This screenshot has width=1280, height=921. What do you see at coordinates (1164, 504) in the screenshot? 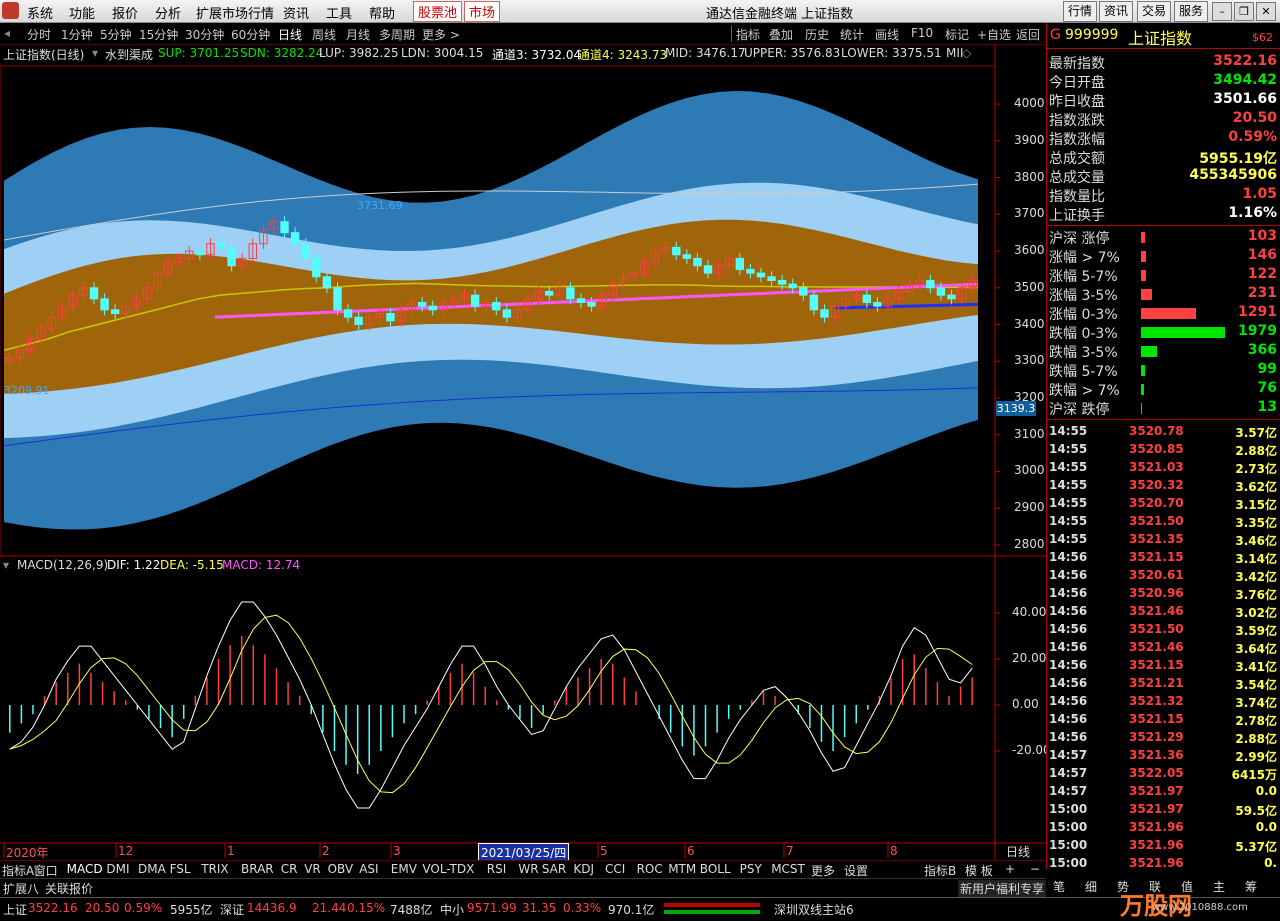
I see `tick-row: 14:55 3520.70 3.15亿` at bounding box center [1164, 504].